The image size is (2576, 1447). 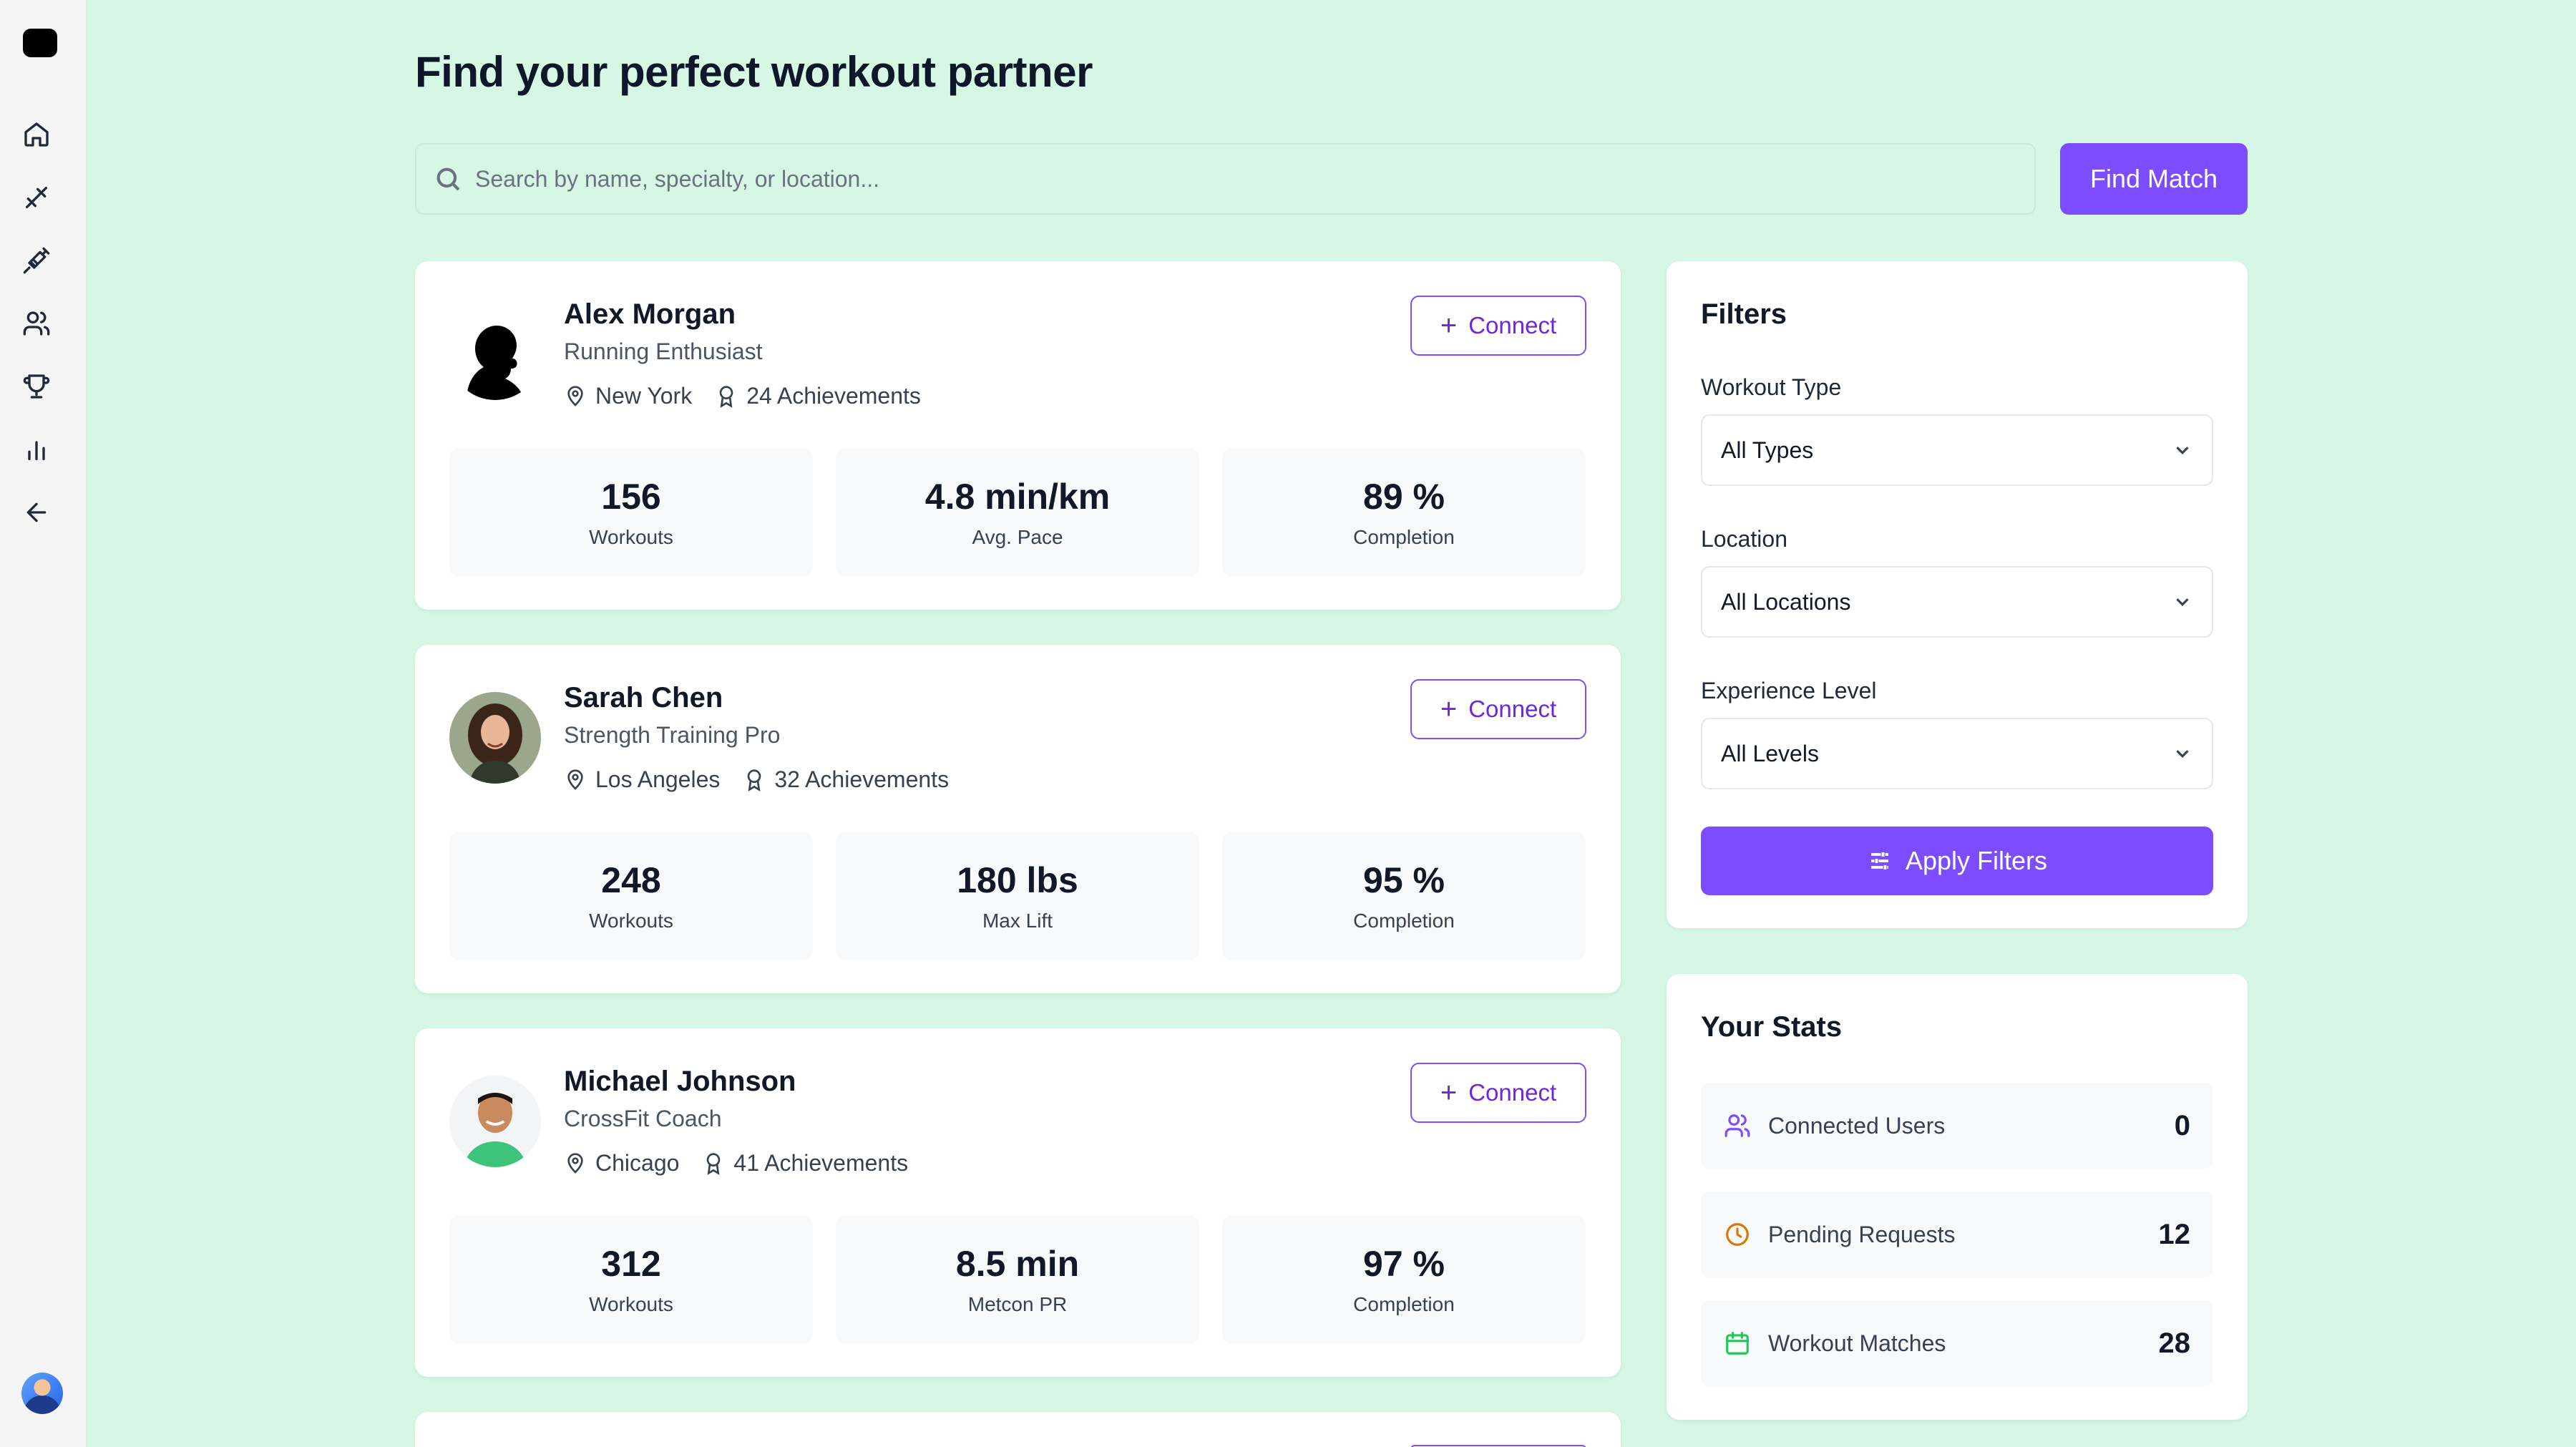 What do you see at coordinates (2154, 179) in the screenshot?
I see `find-match-button: Find Match` at bounding box center [2154, 179].